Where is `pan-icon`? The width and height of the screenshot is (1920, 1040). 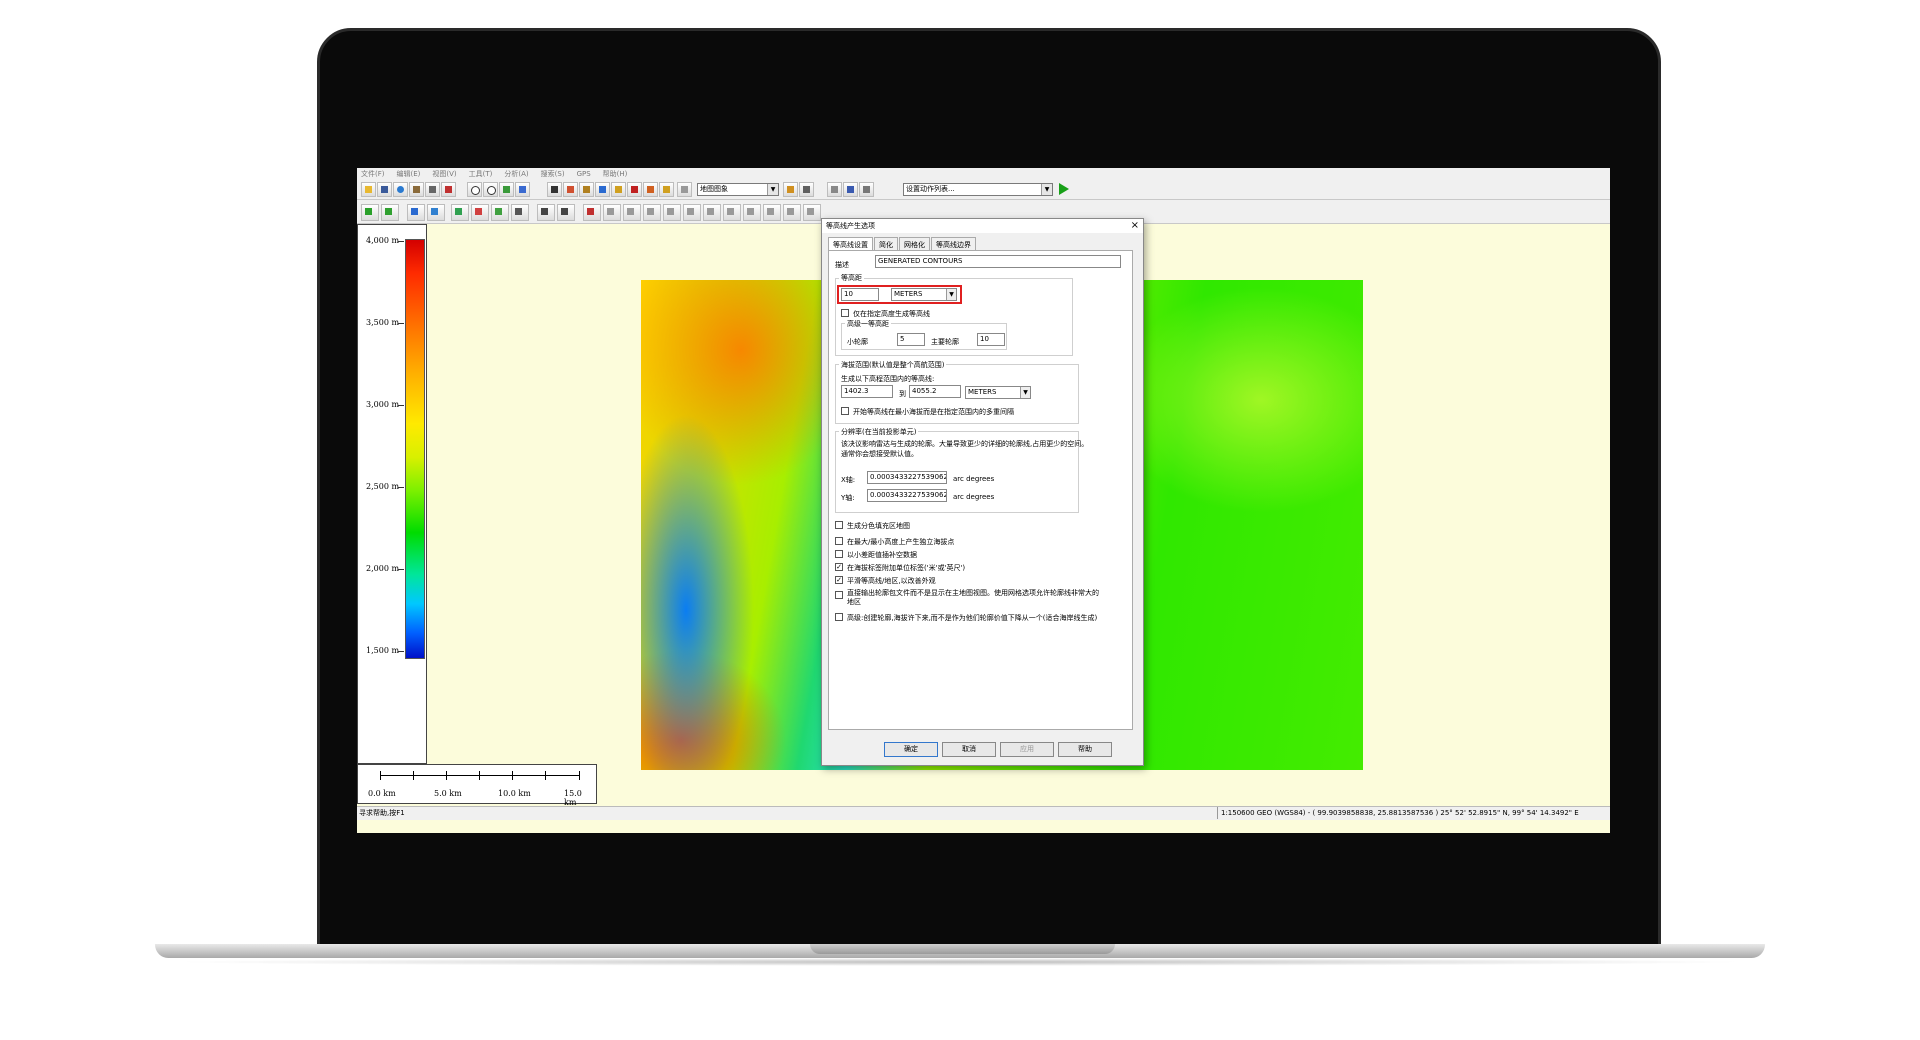
pan-icon is located at coordinates (506, 189).